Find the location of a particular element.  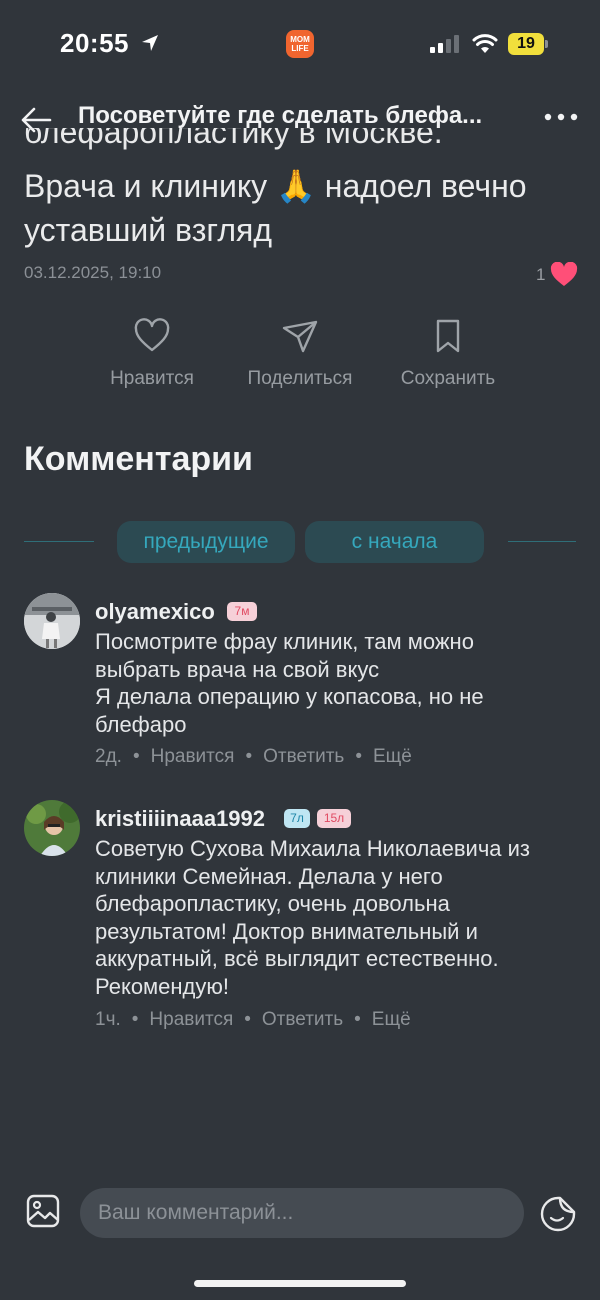

comment-line: аккуратный, всё выглядит естественно. is located at coordinates (297, 958).